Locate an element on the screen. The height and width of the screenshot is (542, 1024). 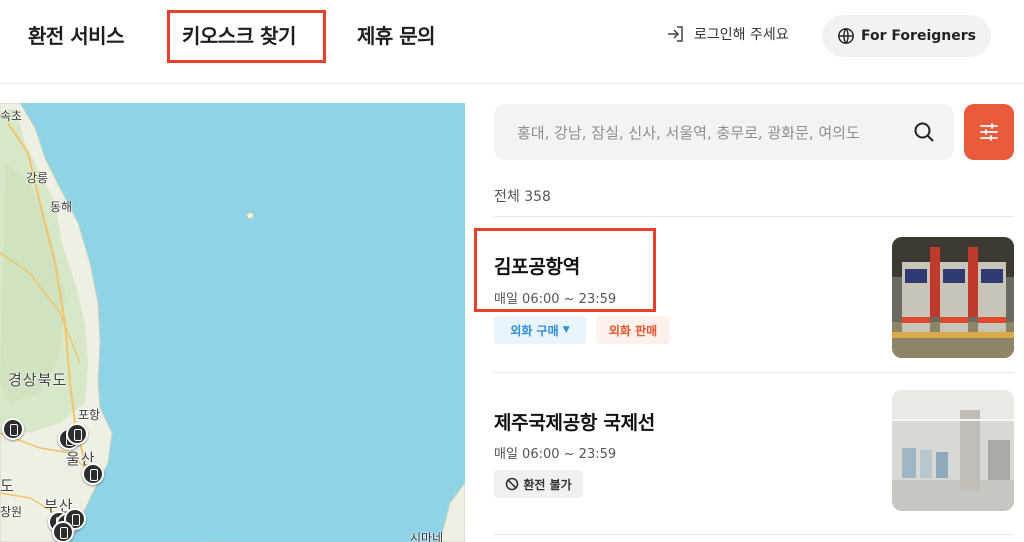
map-label-do: 도 is located at coordinates (7, 486).